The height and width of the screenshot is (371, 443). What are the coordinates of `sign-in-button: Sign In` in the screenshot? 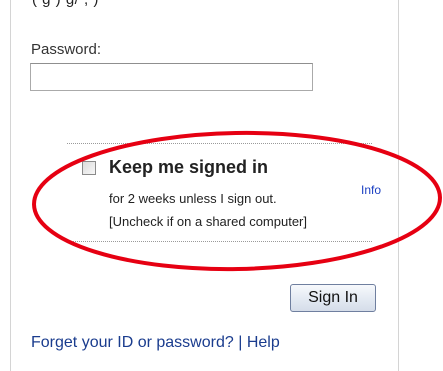 It's located at (333, 298).